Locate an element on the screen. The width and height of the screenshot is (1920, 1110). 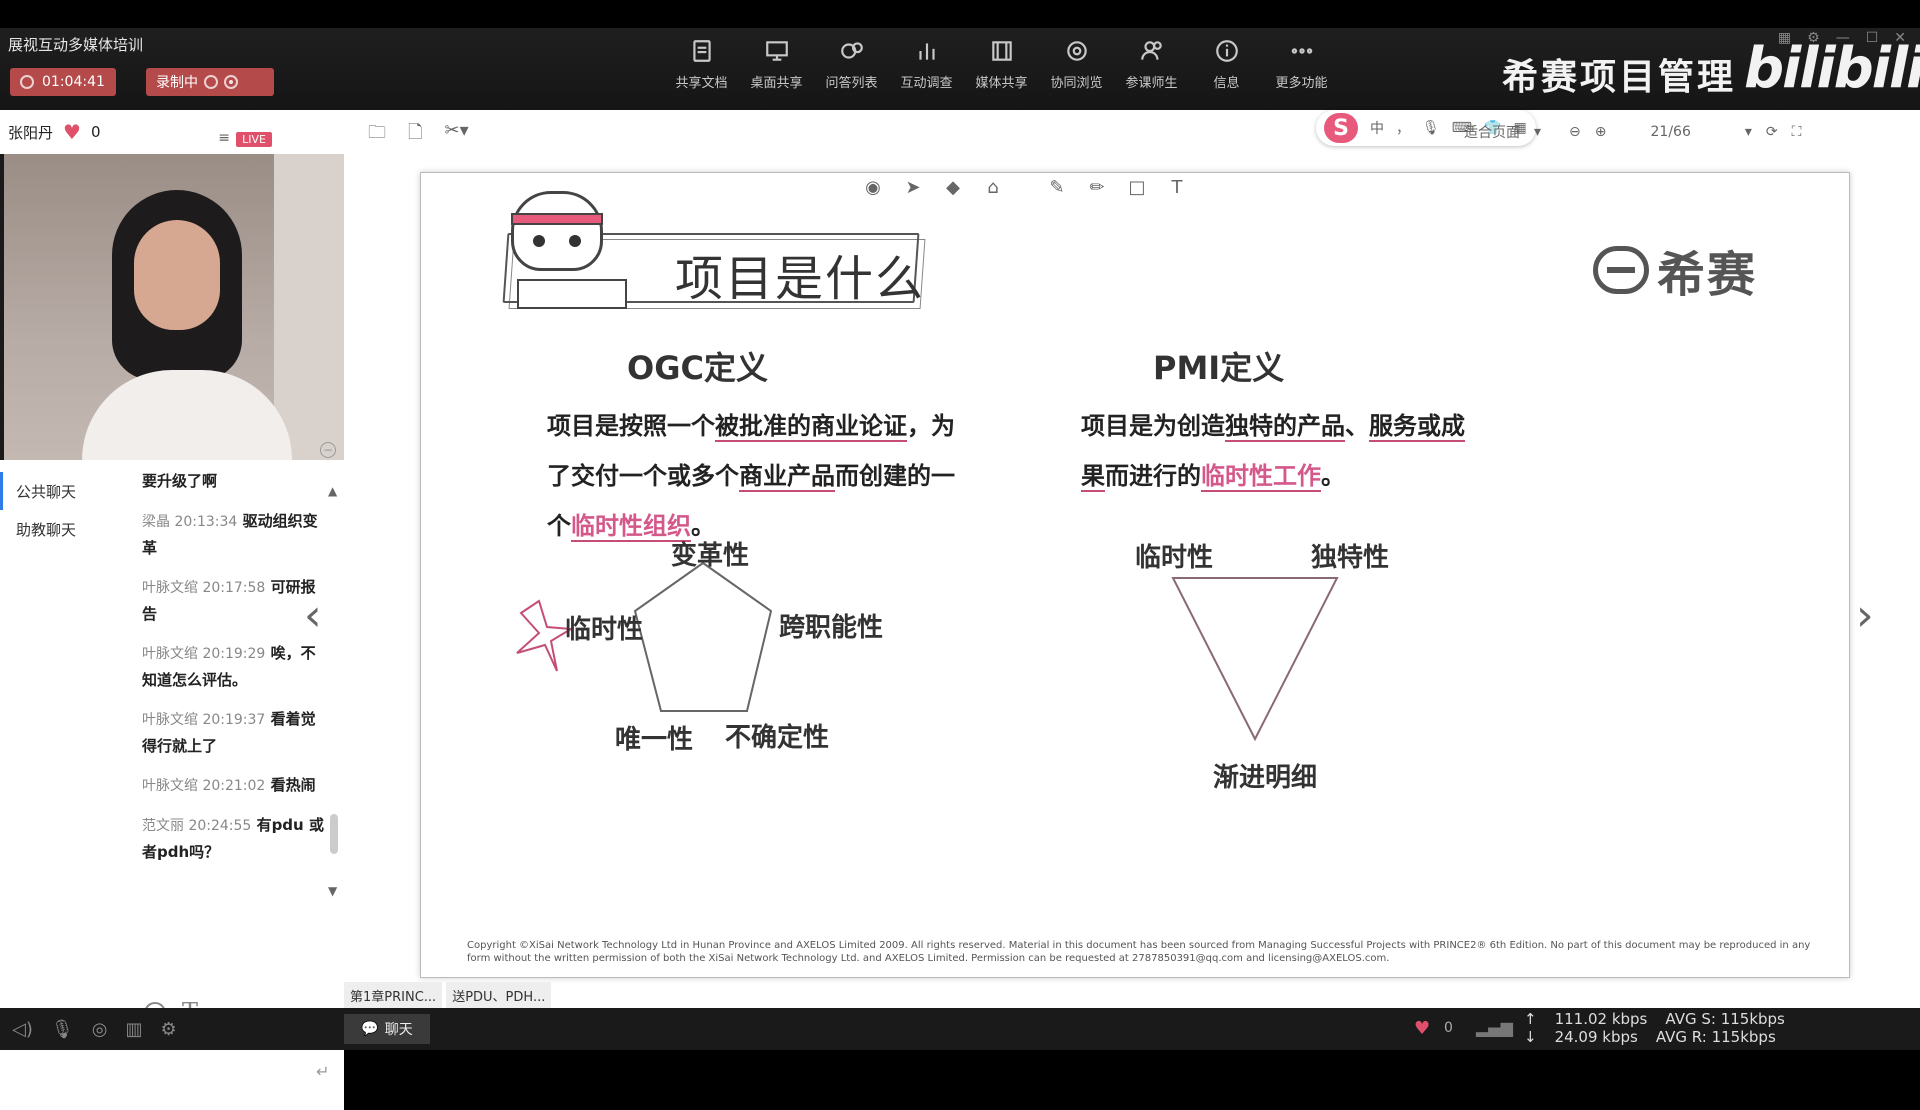
tool-label: 桌面共享 is located at coordinates (776, 83).